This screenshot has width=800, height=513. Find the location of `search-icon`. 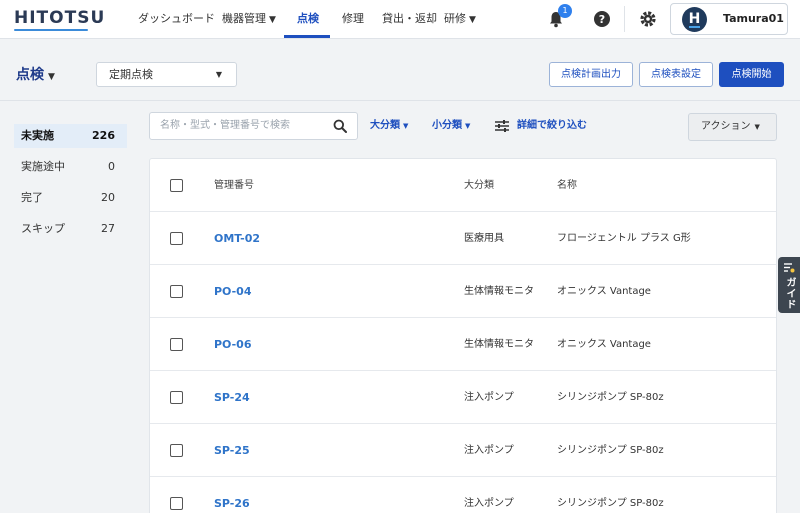

search-icon is located at coordinates (340, 126).